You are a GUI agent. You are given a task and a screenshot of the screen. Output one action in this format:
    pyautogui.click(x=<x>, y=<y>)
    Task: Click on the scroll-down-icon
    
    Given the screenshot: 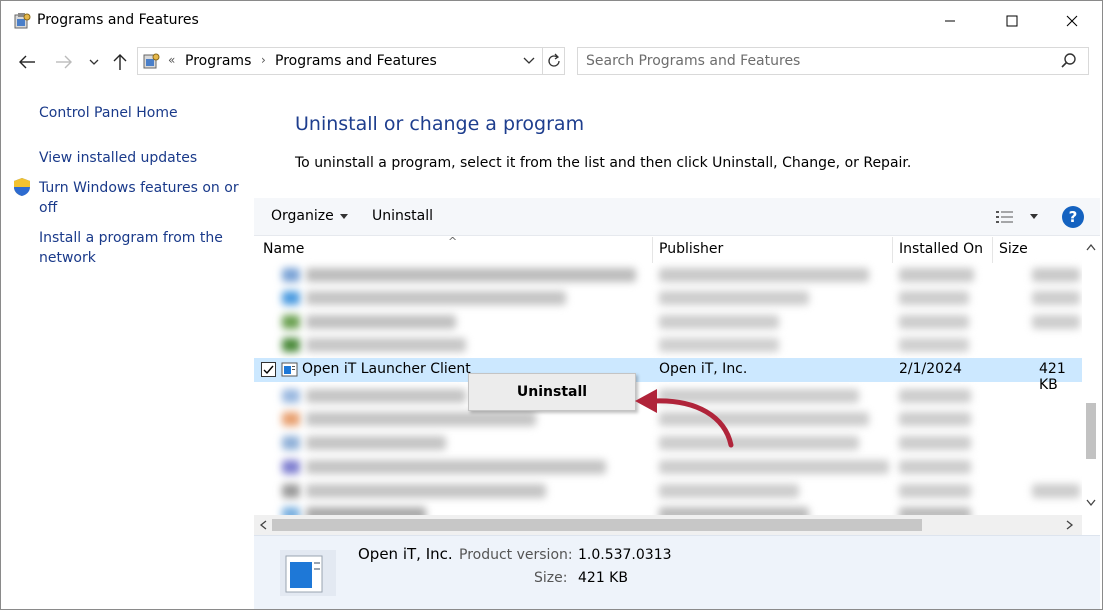 What is the action you would take?
    pyautogui.click(x=1091, y=503)
    